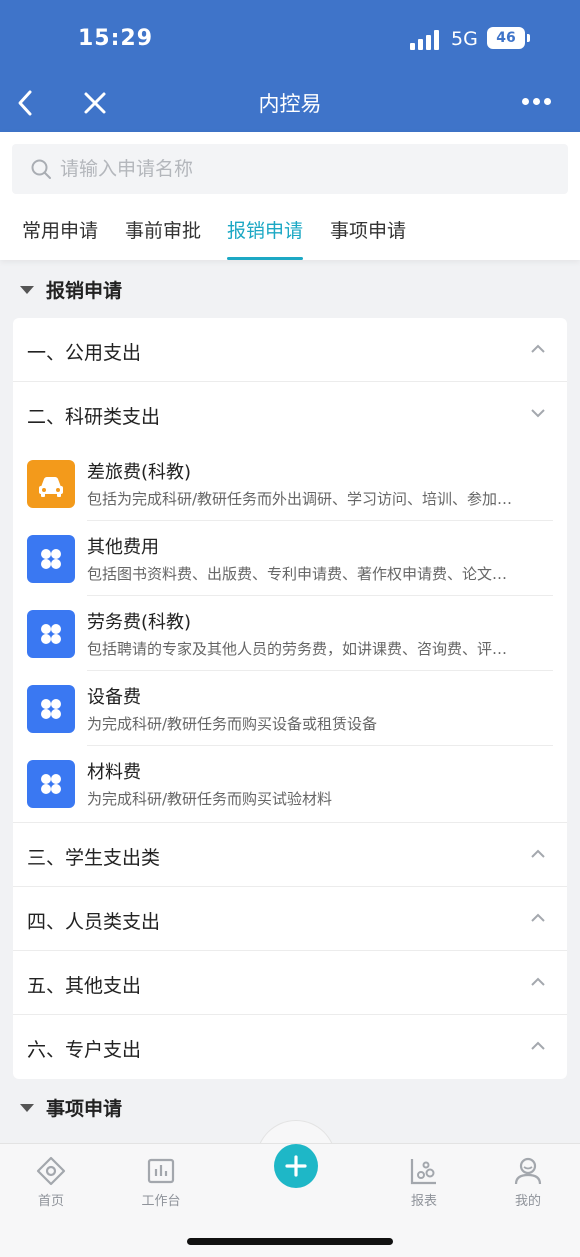  Describe the element at coordinates (423, 1201) in the screenshot. I see `nav-label: 报表` at that location.